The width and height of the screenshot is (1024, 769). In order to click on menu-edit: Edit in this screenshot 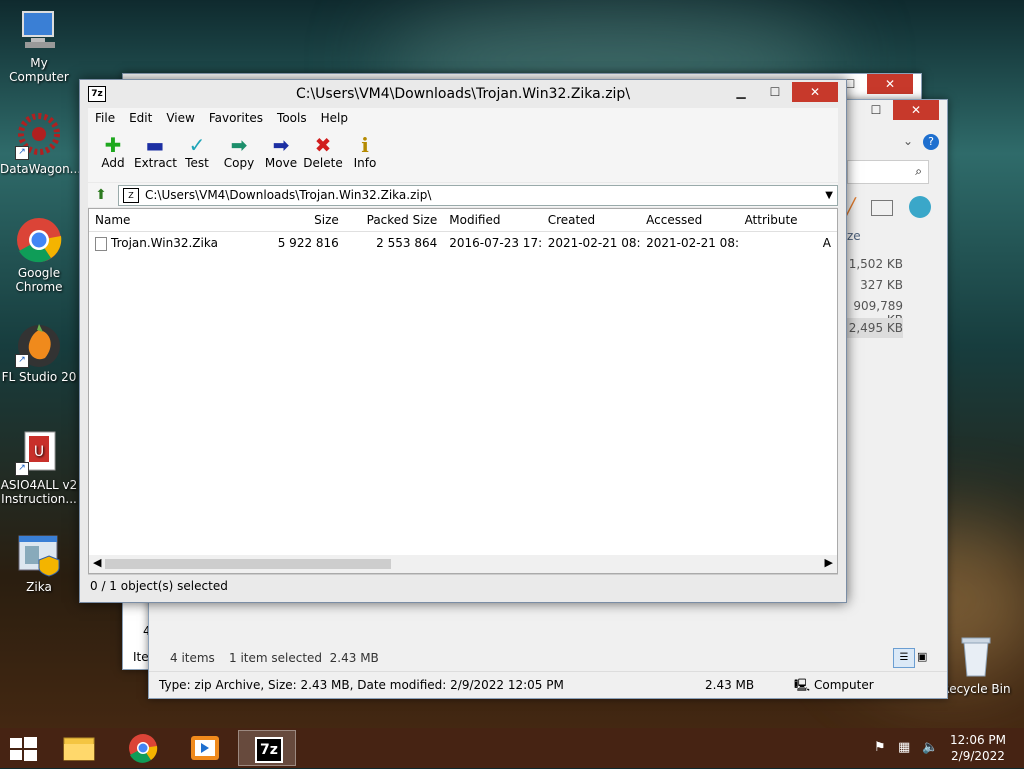, I will do `click(140, 119)`.